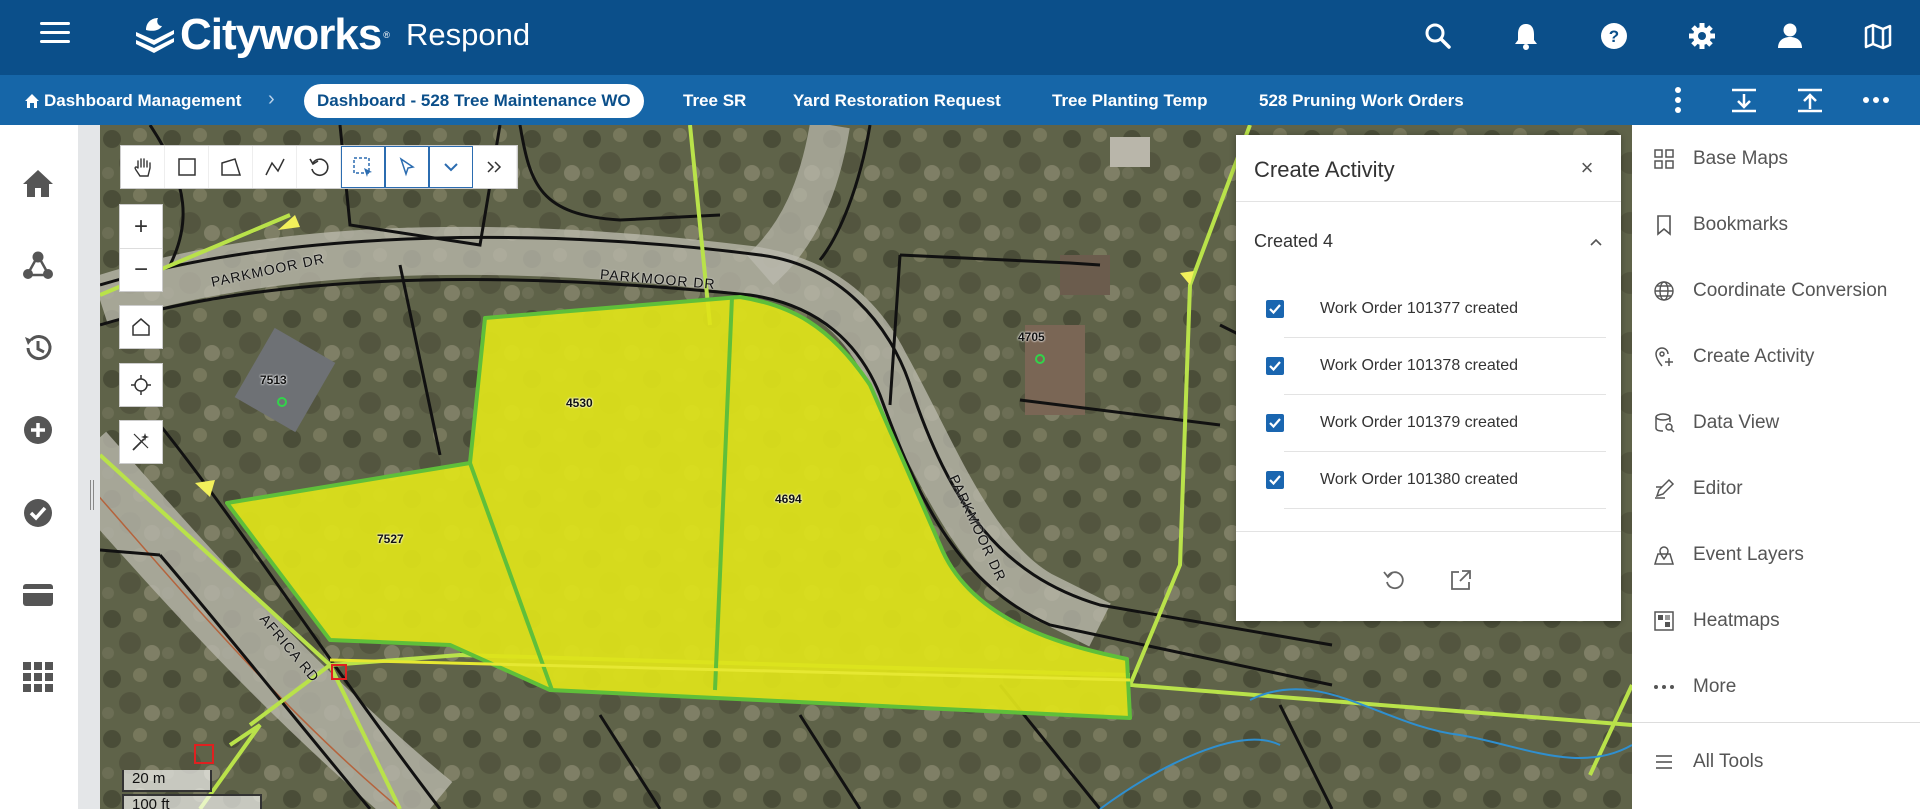 This screenshot has height=809, width=1920. What do you see at coordinates (92, 495) in the screenshot?
I see `panel-resize-handle` at bounding box center [92, 495].